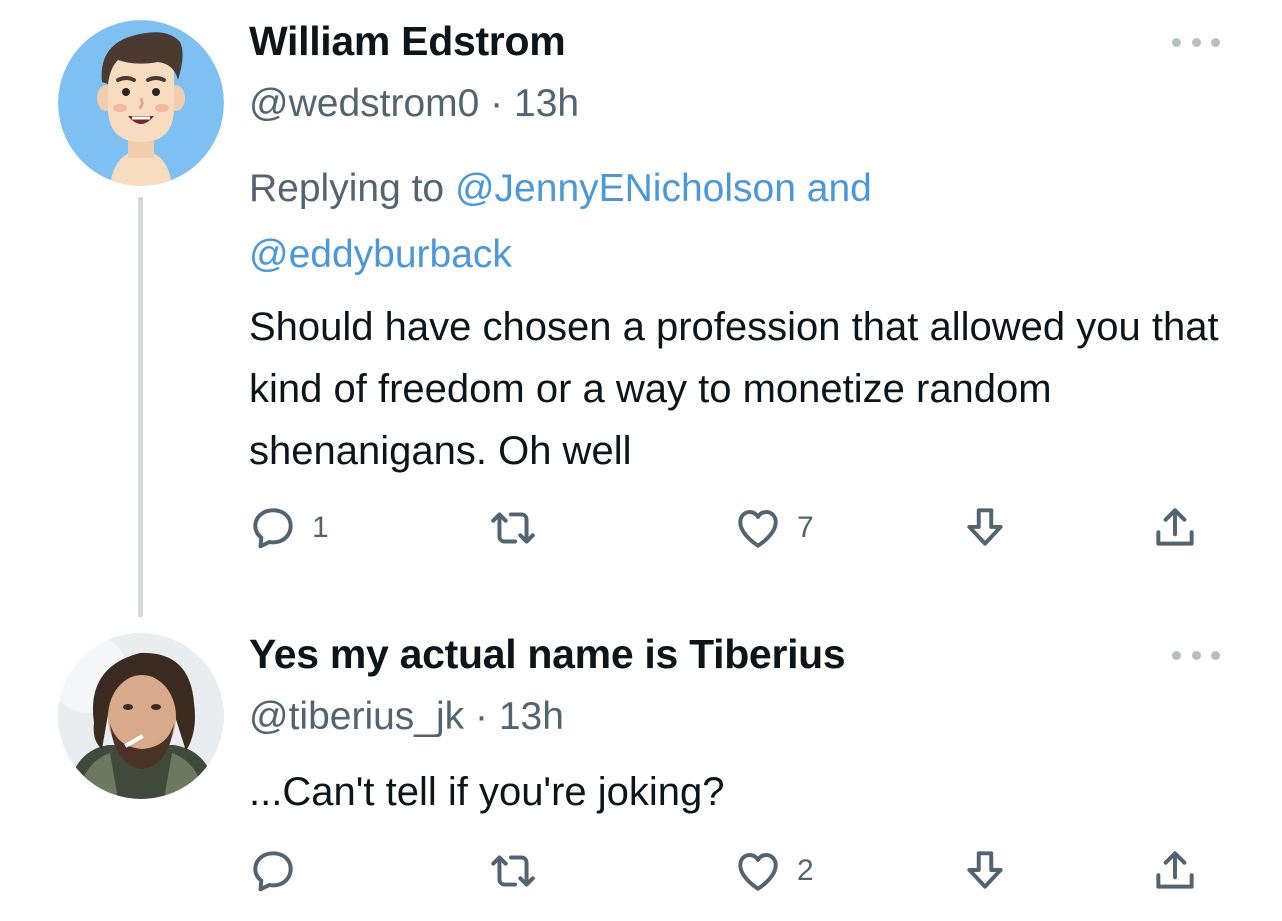 Image resolution: width=1282 pixels, height=921 pixels. I want to click on display-name: William Edstrom, so click(407, 41).